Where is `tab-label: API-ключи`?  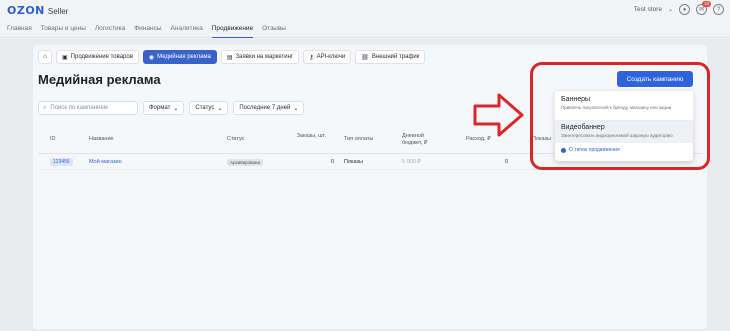
tab-label: API-ключи is located at coordinates (331, 57).